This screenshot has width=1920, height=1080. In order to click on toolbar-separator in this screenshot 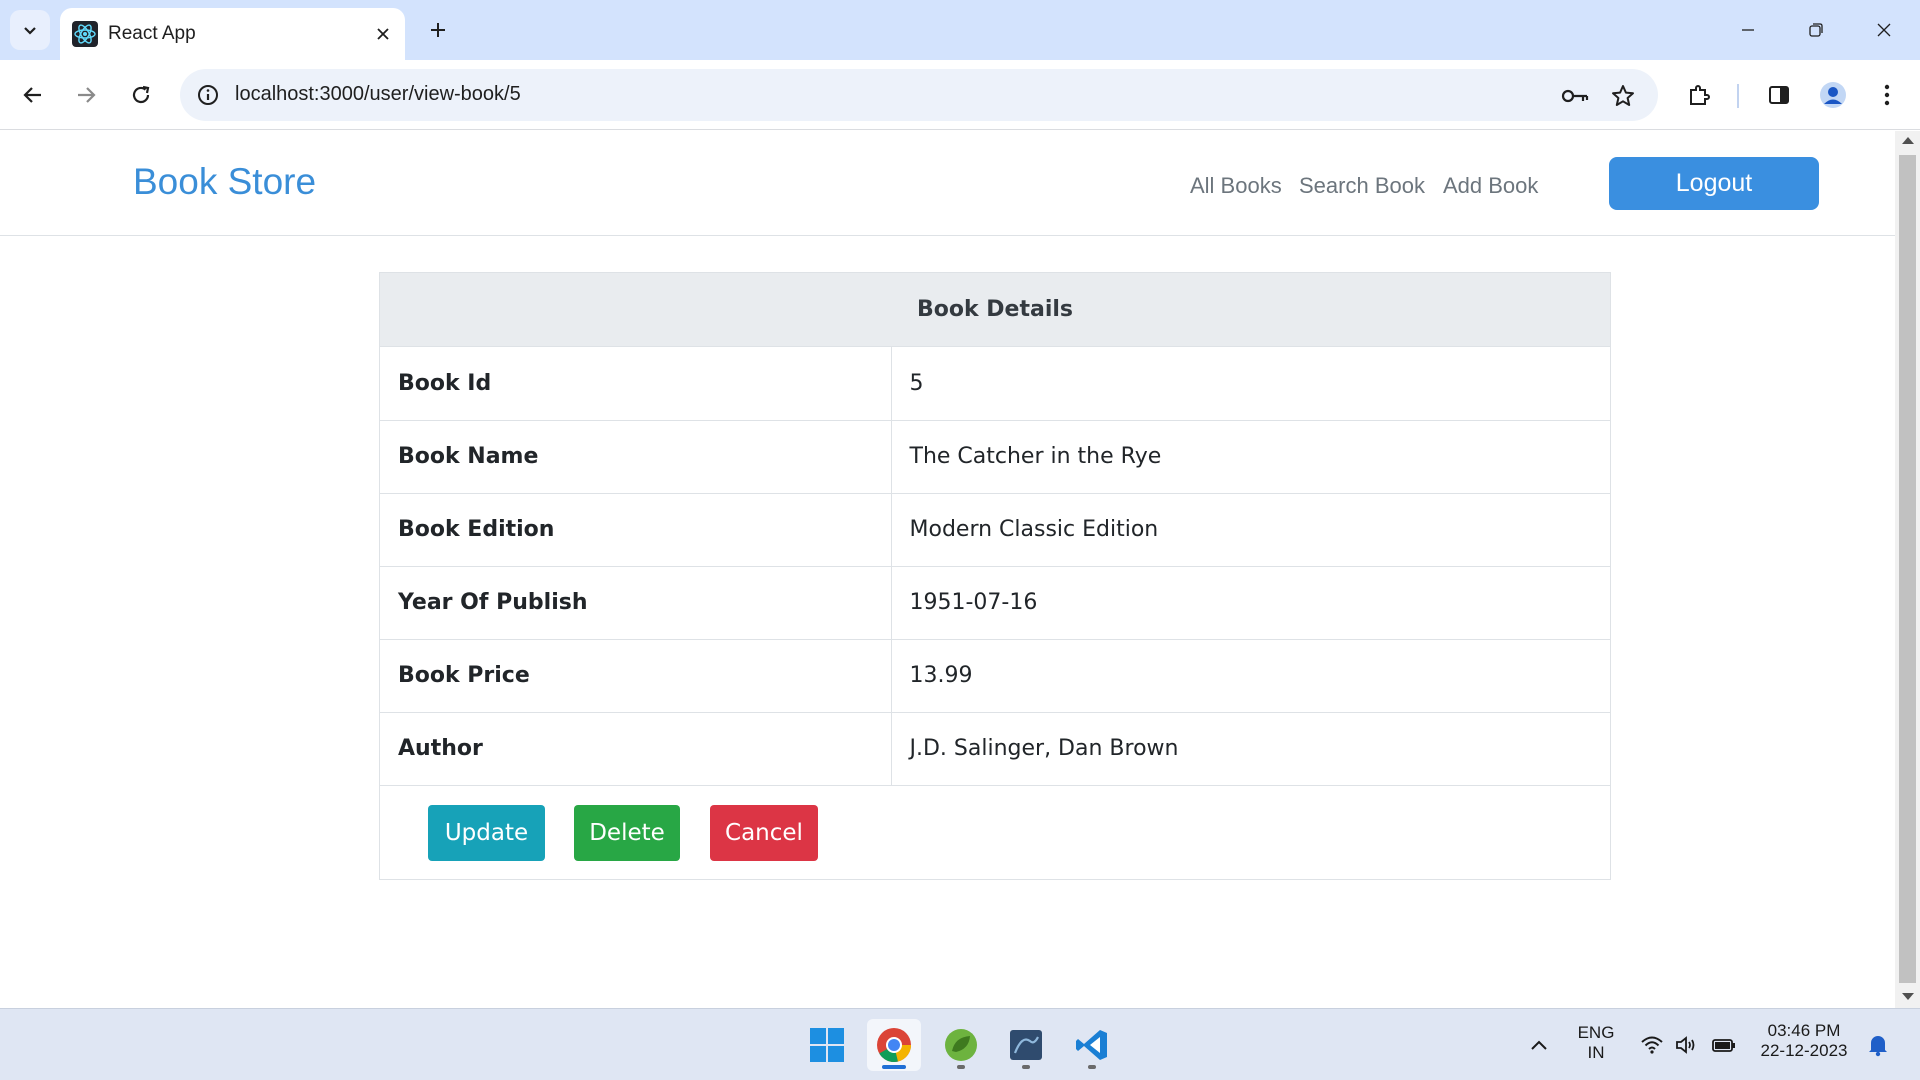, I will do `click(1738, 96)`.